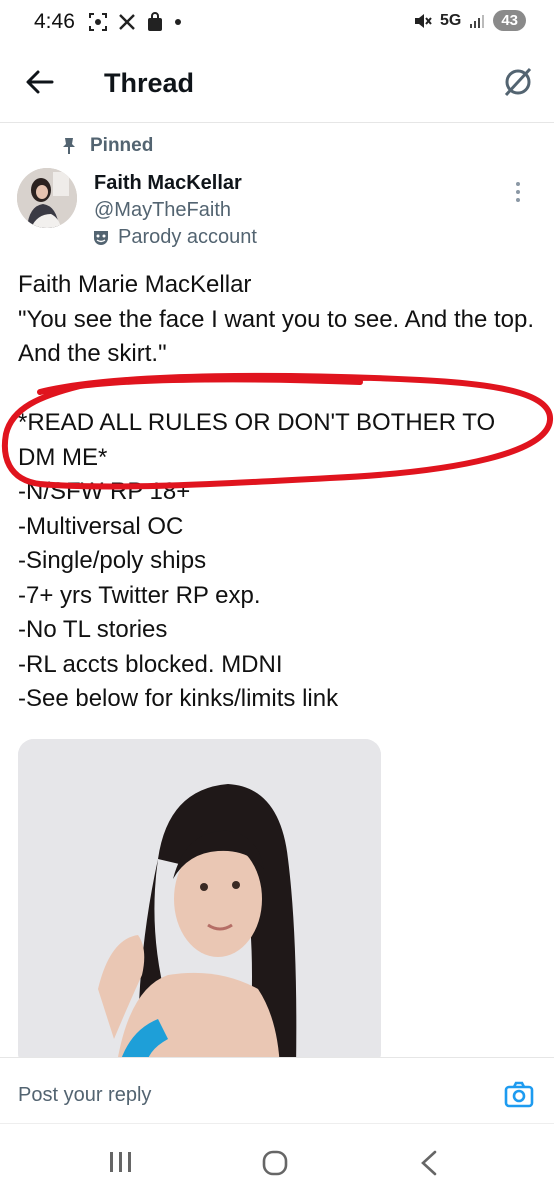  What do you see at coordinates (429, 1163) in the screenshot?
I see `back-nav-icon` at bounding box center [429, 1163].